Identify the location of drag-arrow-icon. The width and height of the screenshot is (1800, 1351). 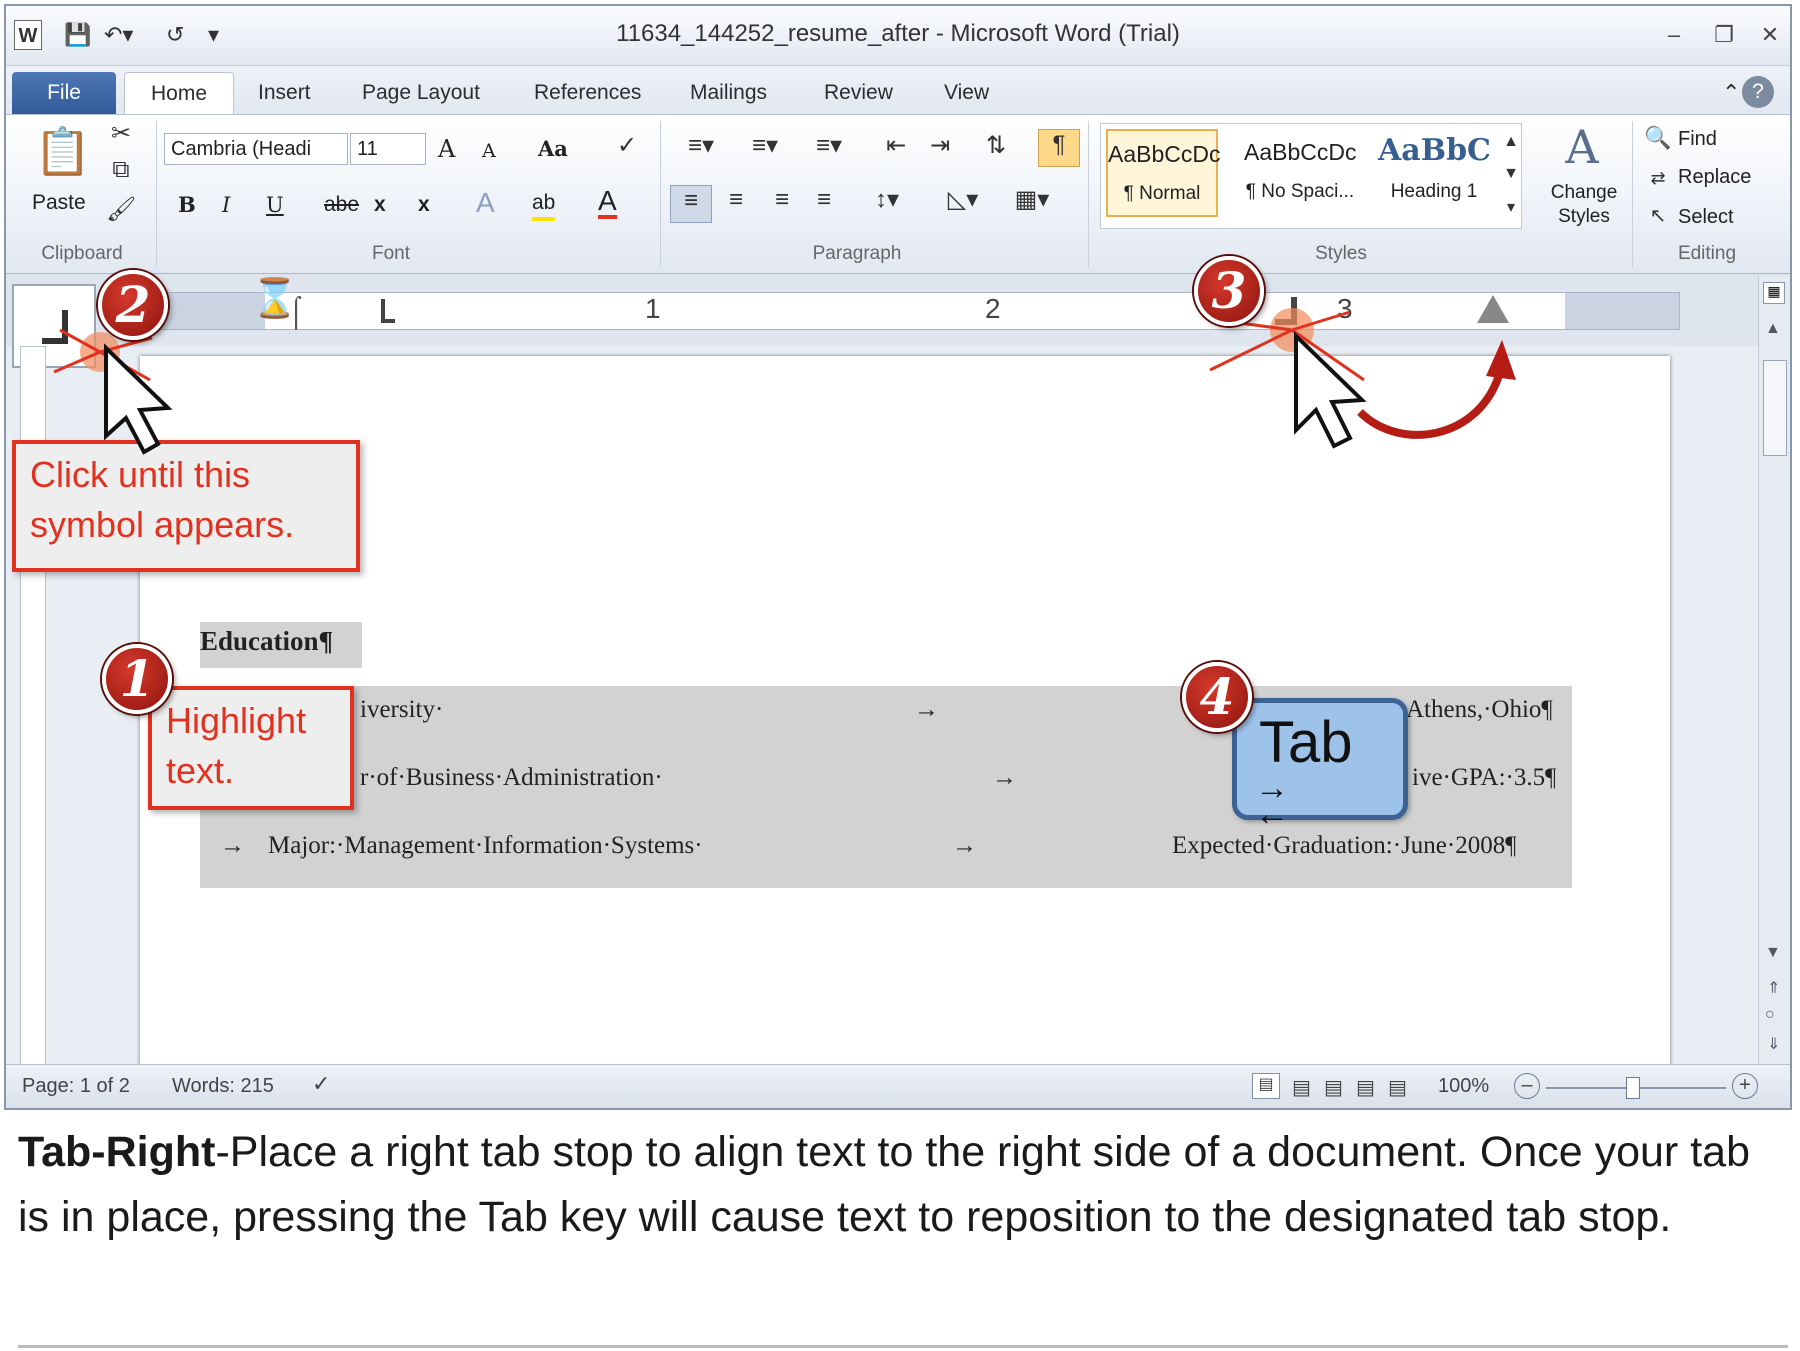
(1430, 404).